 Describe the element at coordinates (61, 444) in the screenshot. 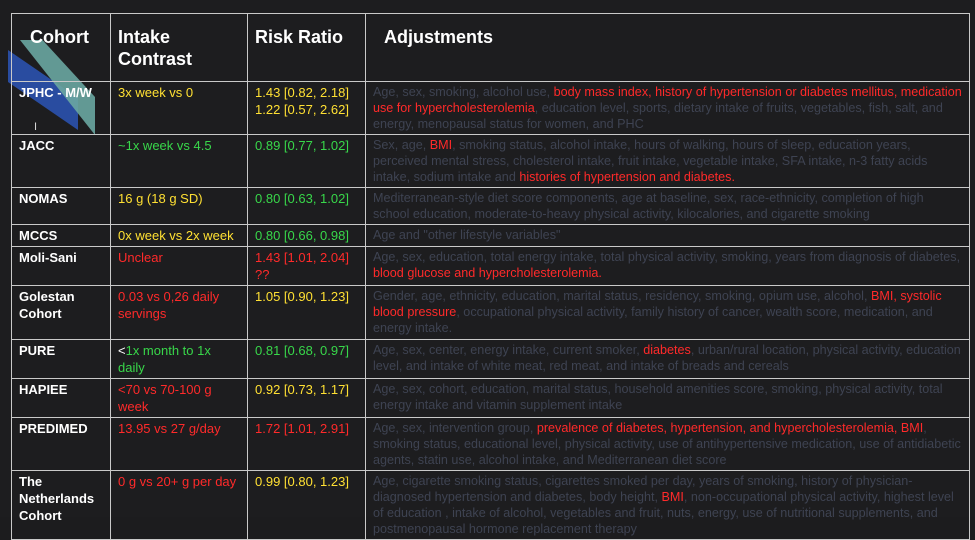

I see `cohort-cell: PREDIMED` at that location.